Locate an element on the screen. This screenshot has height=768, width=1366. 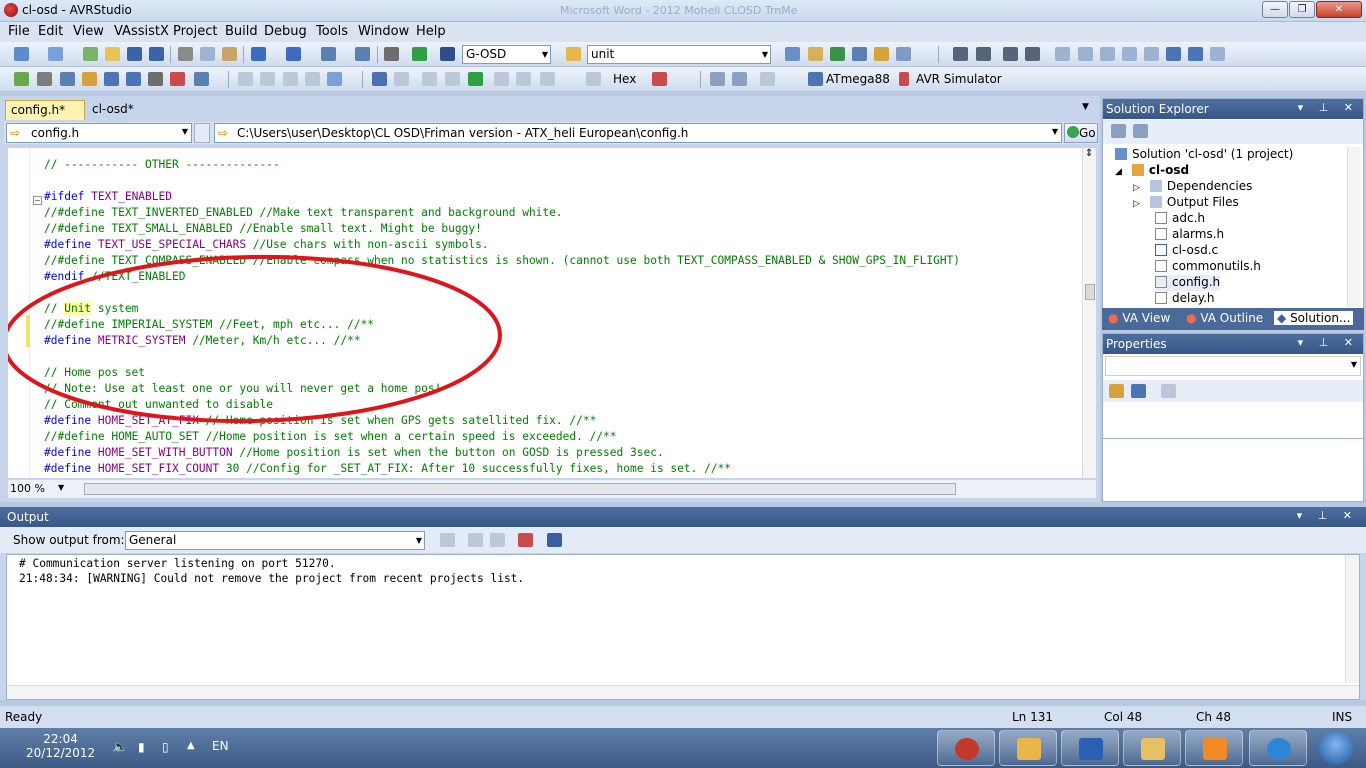
taskbar-ie is located at coordinates (1278, 748).